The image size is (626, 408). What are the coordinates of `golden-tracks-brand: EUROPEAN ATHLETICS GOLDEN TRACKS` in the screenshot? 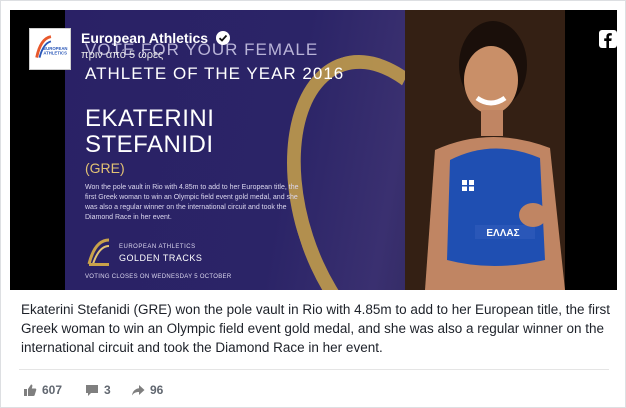 It's located at (185, 253).